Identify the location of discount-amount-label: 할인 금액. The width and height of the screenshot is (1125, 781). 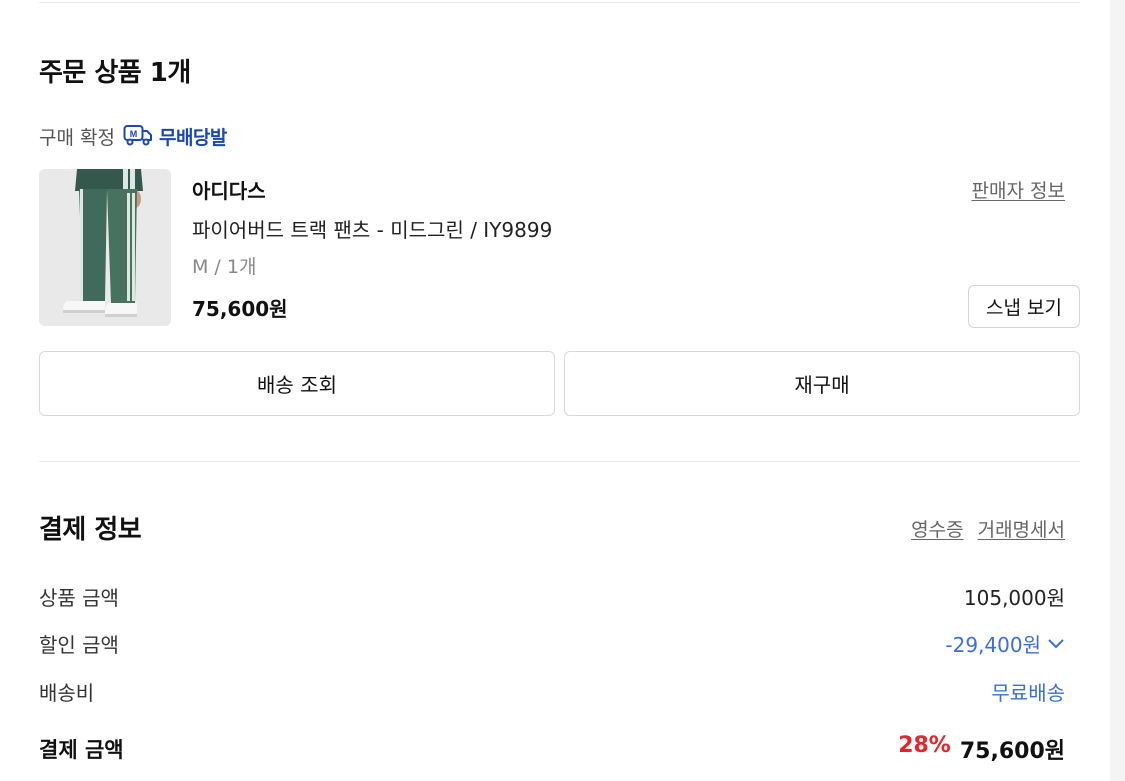
(79, 645).